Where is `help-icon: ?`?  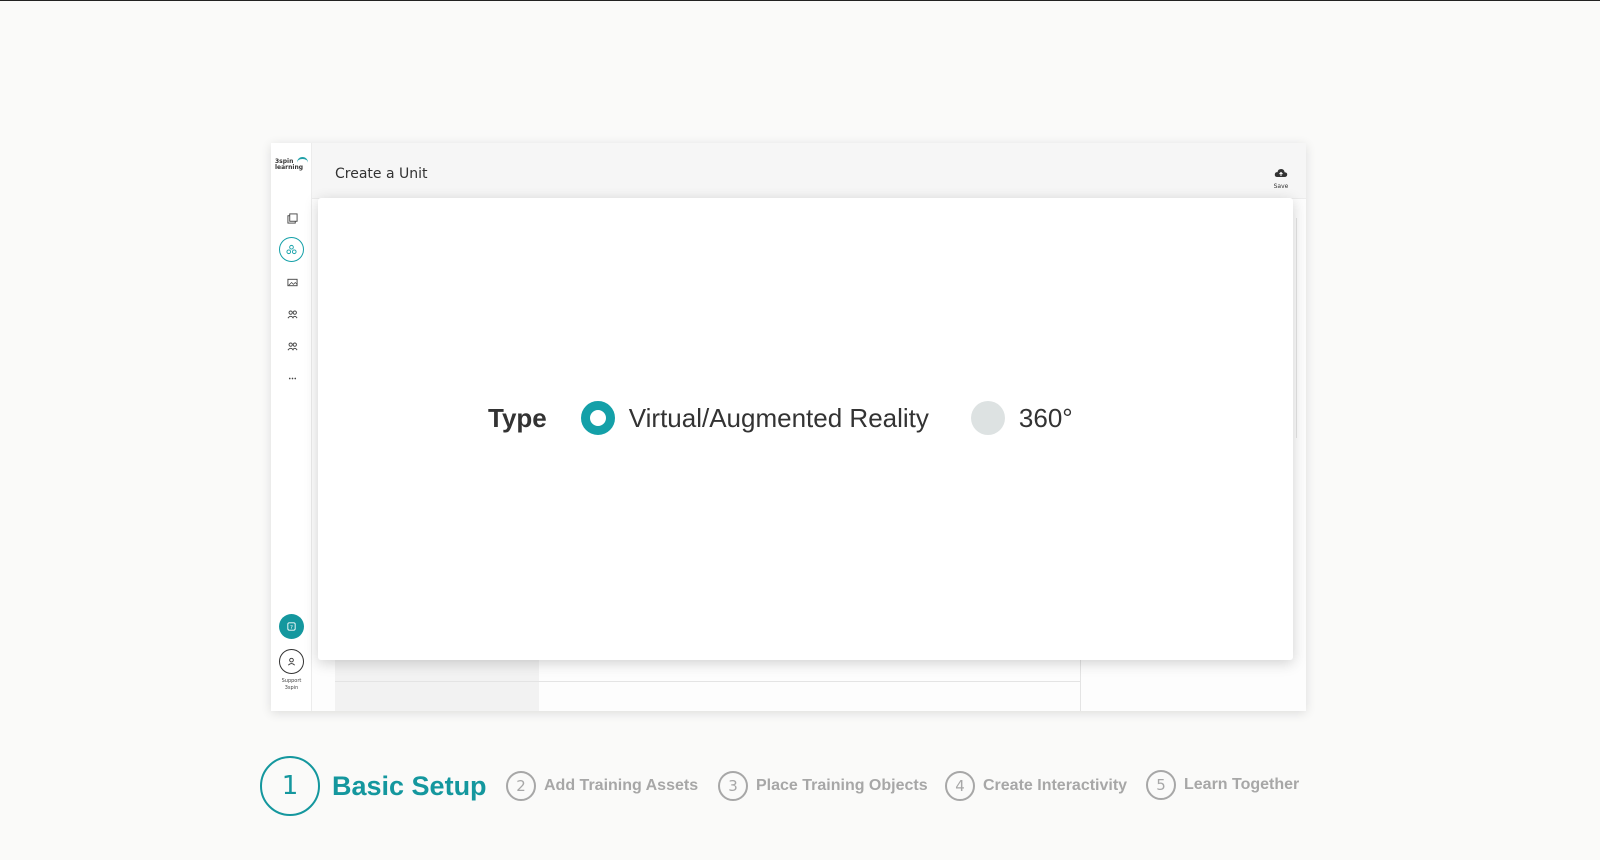
help-icon: ? is located at coordinates (291, 626).